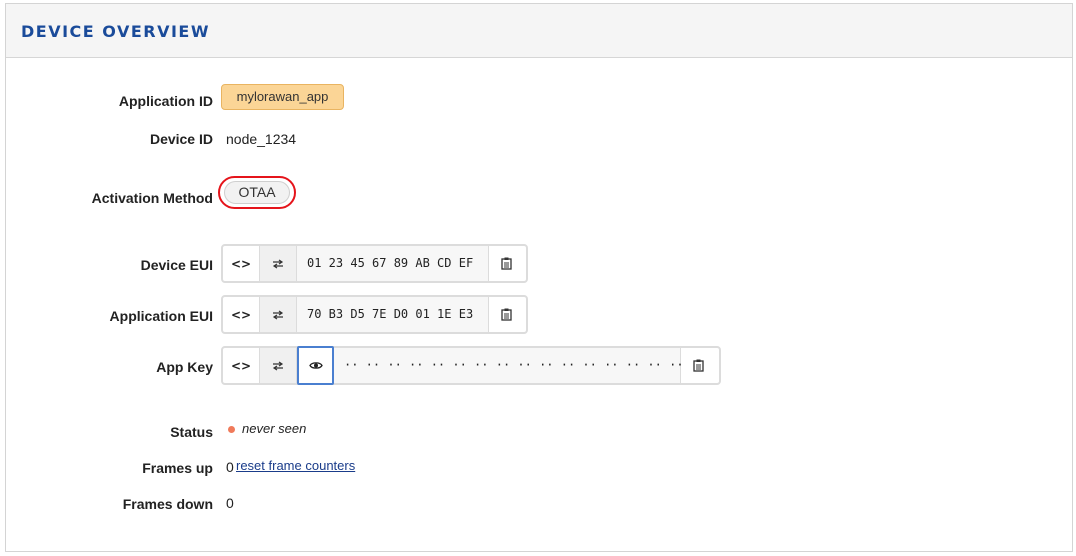 The height and width of the screenshot is (556, 1076). I want to click on eye-icon, so click(315, 365).